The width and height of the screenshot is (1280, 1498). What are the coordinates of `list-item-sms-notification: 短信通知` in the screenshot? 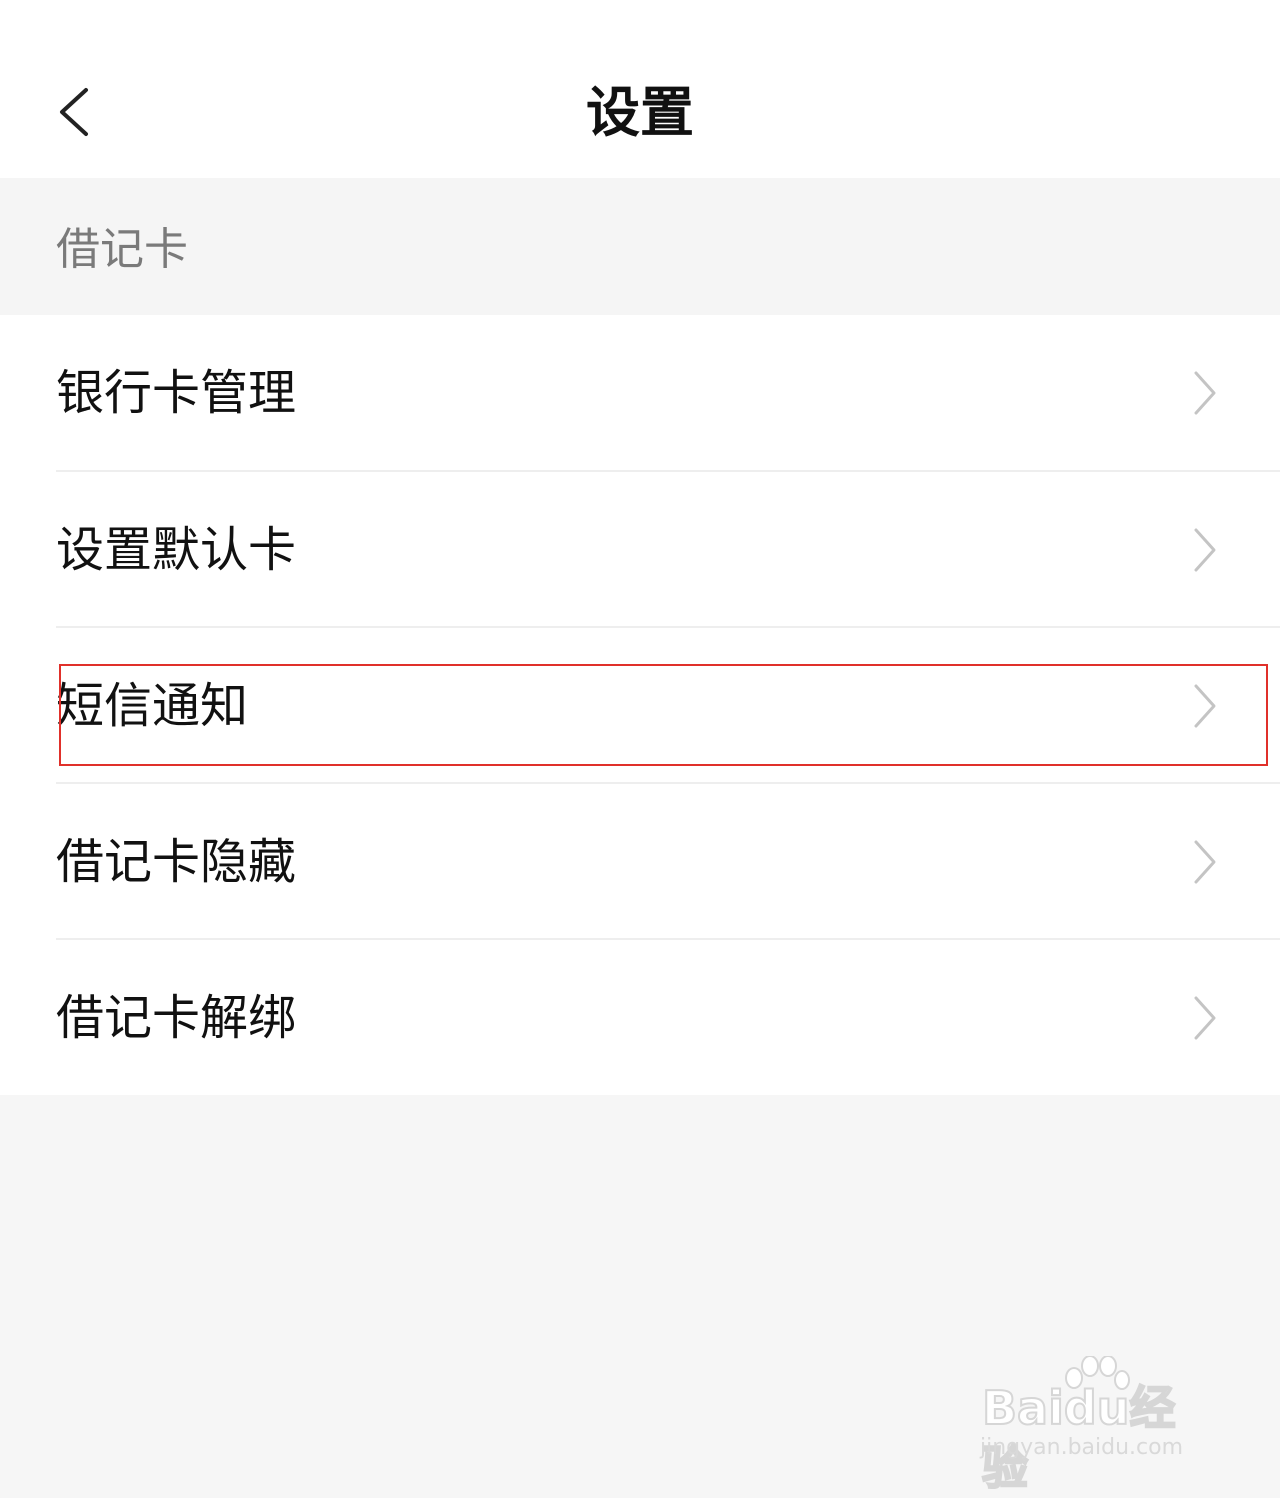 It's located at (640, 706).